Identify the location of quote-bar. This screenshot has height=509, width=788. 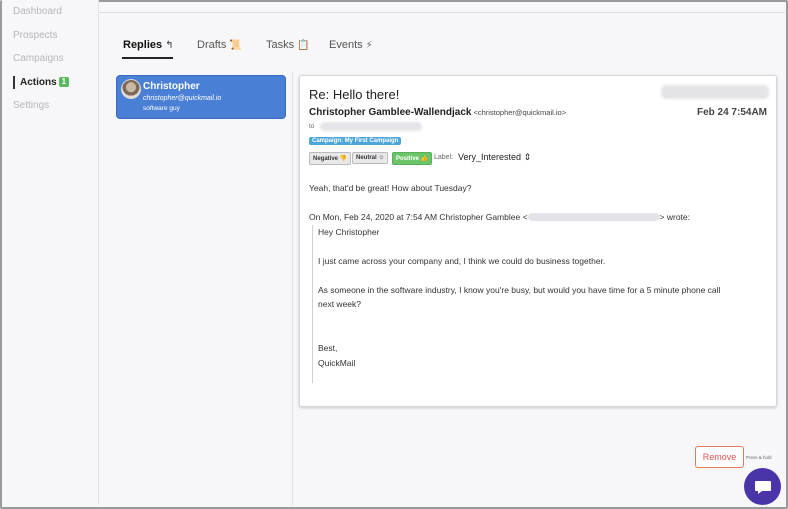
(312, 304).